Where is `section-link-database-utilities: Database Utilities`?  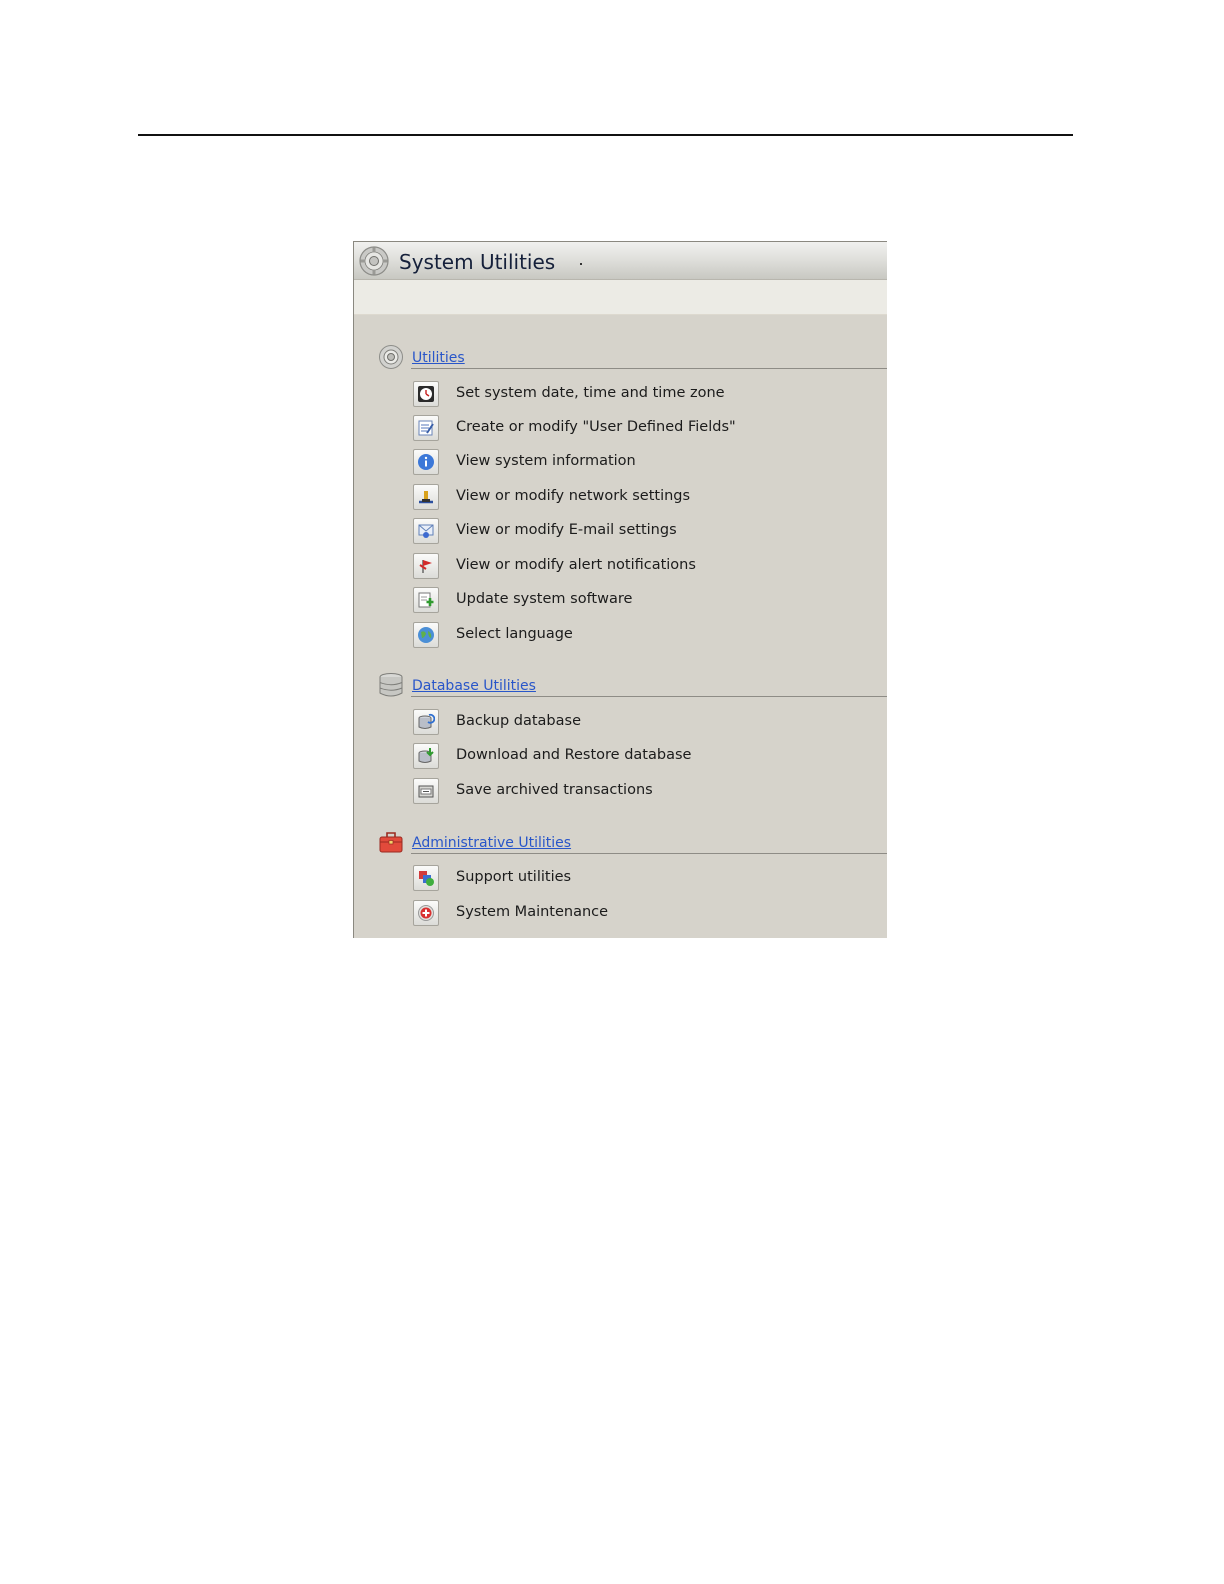
section-link-database-utilities: Database Utilities is located at coordinates (474, 686).